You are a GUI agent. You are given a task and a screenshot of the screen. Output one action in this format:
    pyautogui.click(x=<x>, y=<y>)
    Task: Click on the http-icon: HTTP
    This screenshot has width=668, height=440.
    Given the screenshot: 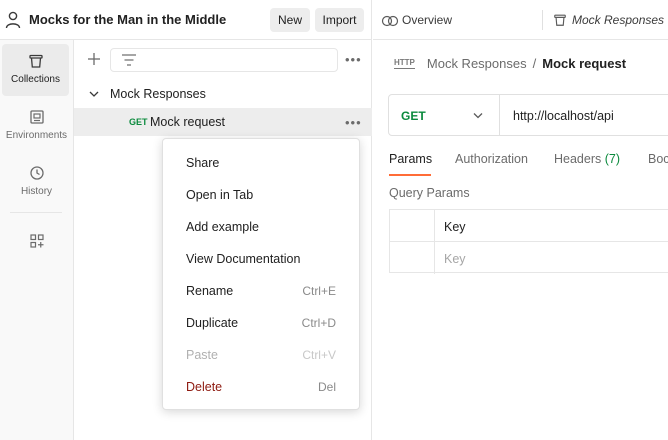 What is the action you would take?
    pyautogui.click(x=404, y=63)
    